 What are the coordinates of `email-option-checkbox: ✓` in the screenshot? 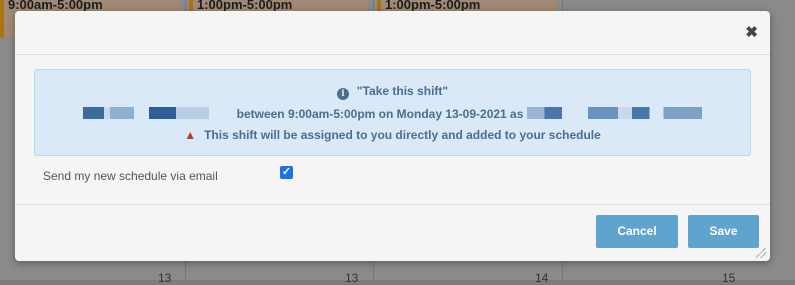 It's located at (286, 172).